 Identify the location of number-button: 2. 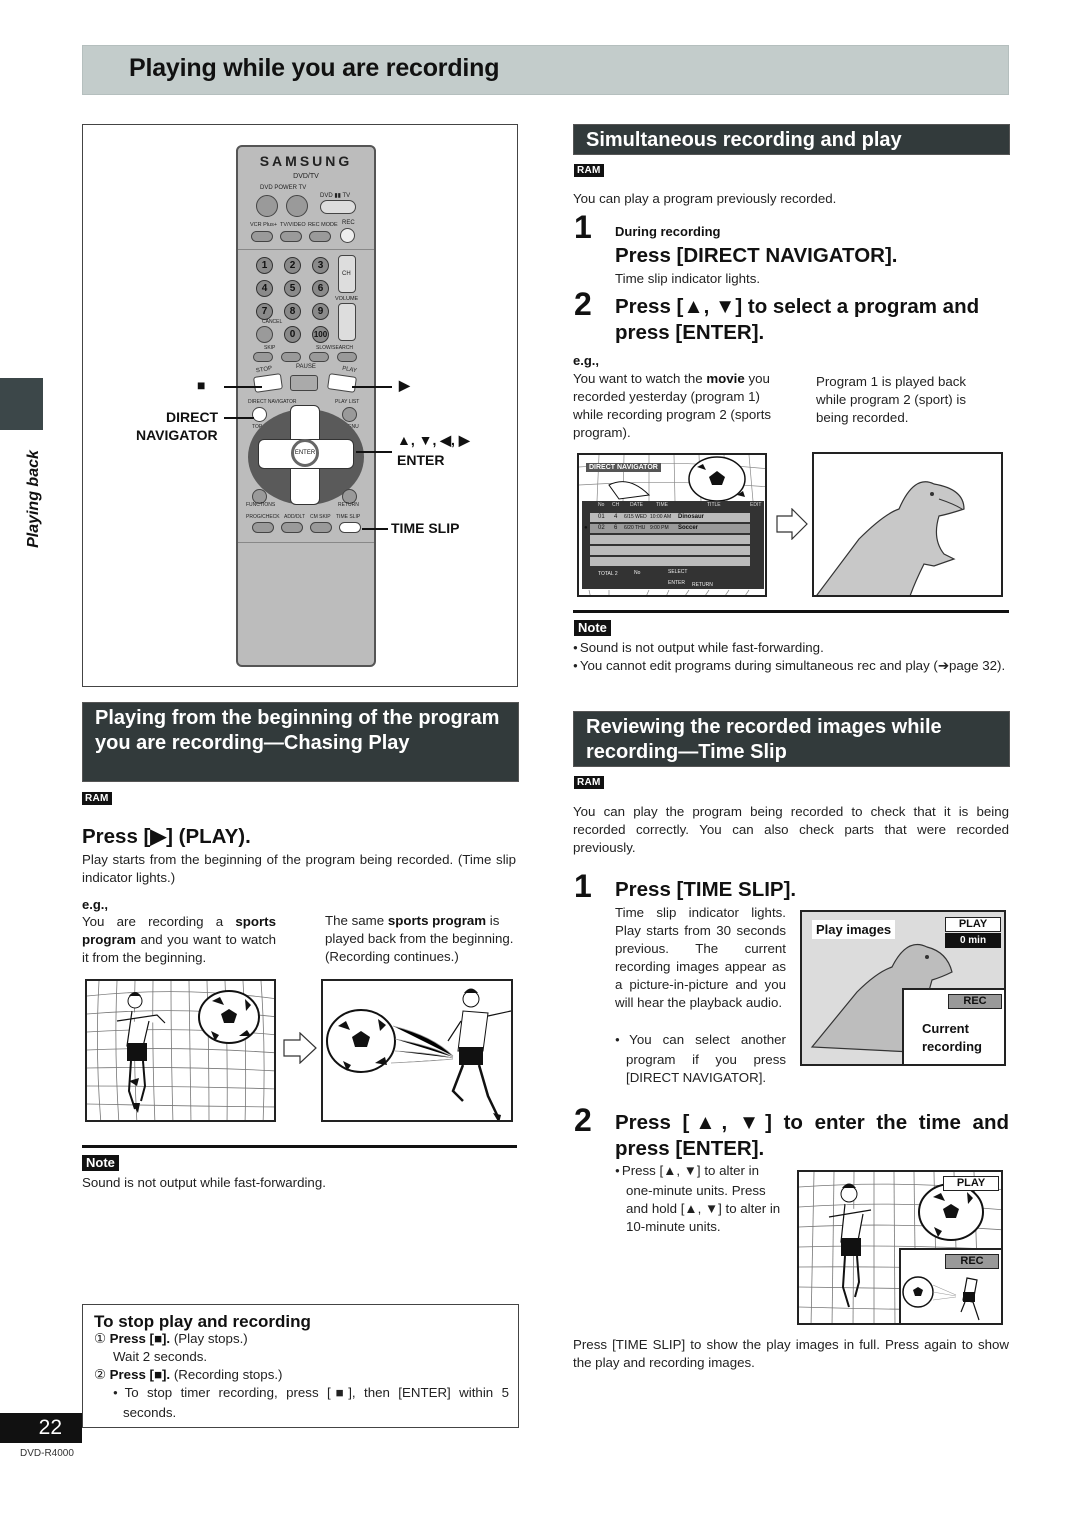
(292, 265).